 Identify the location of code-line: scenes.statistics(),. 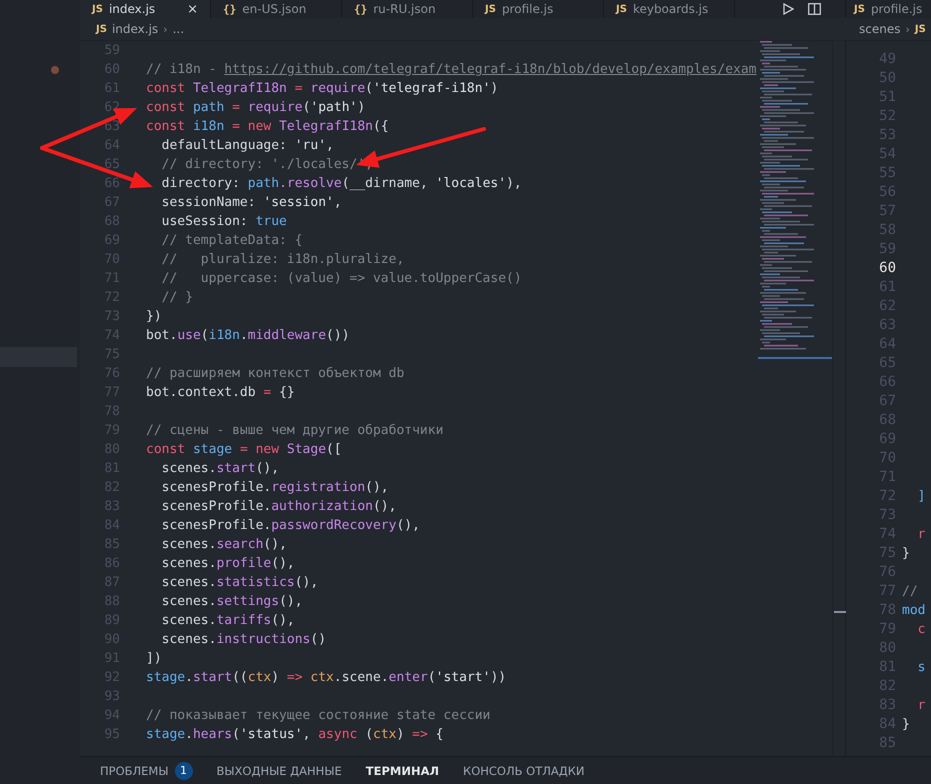
(240, 583).